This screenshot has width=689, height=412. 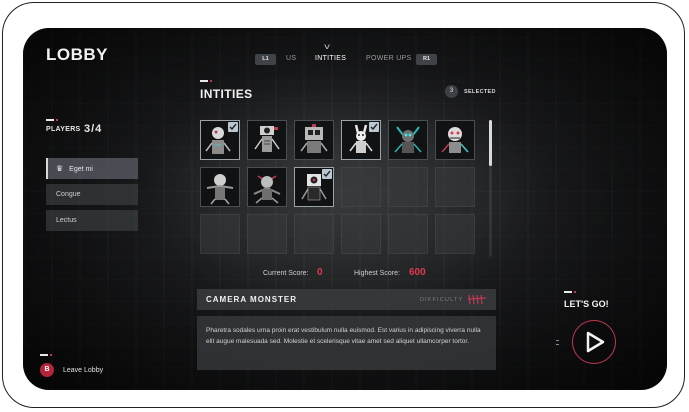 I want to click on tab-bar: L1 US INTITIES POWER UPS R1, so click(x=347, y=60).